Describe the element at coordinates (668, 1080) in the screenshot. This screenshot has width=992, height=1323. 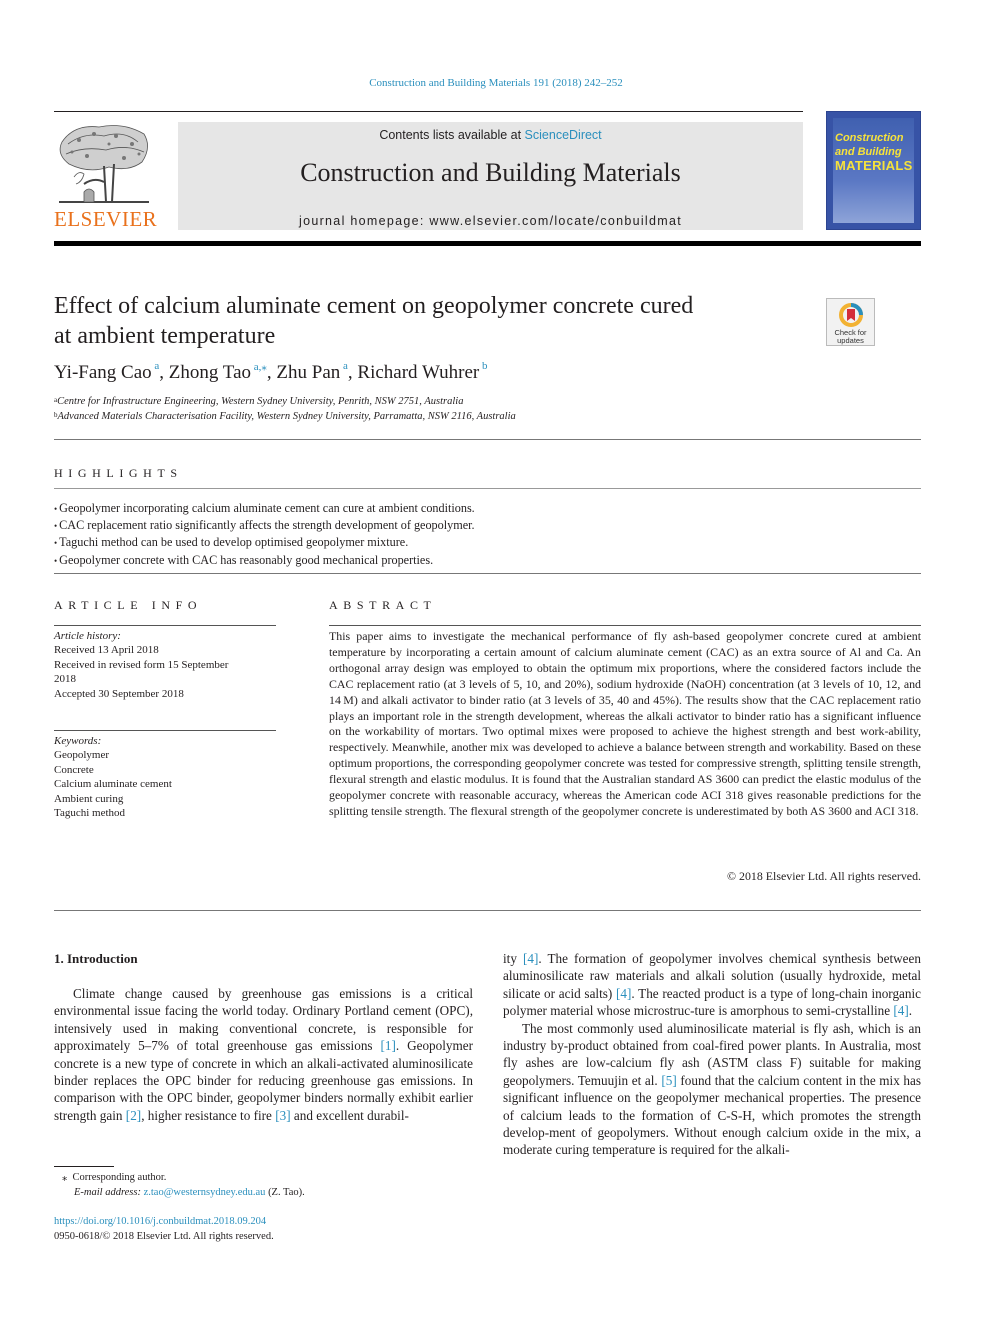
I see `reference-link: [5]` at that location.